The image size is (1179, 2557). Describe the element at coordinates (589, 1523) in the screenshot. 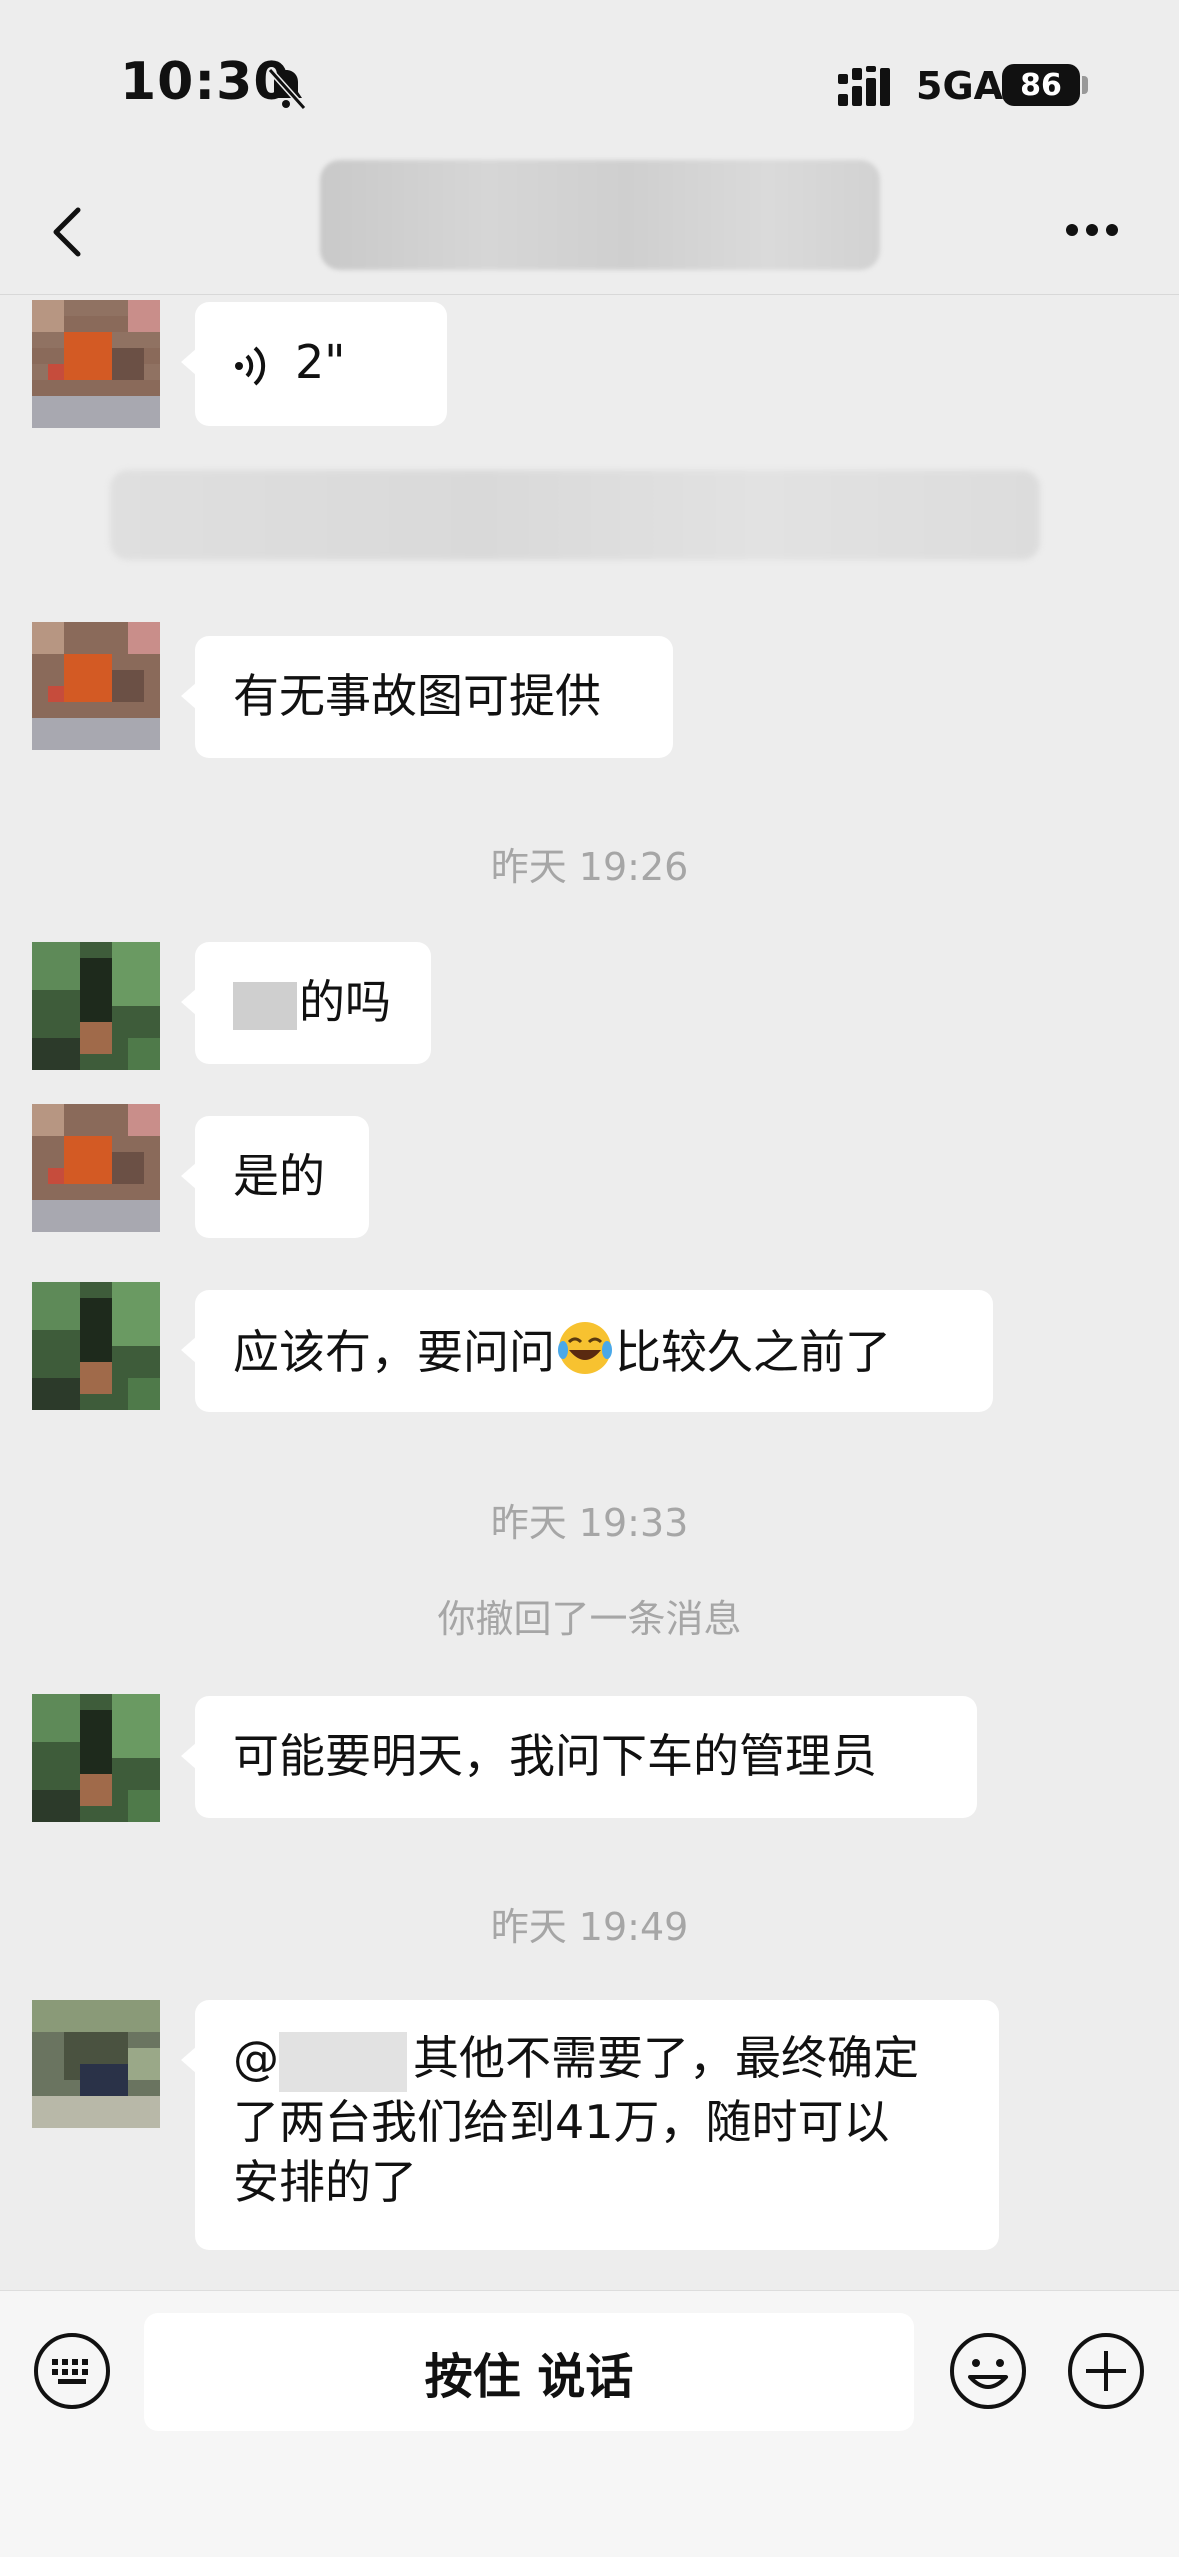

I see `timestamp: 昨天 19:33` at that location.